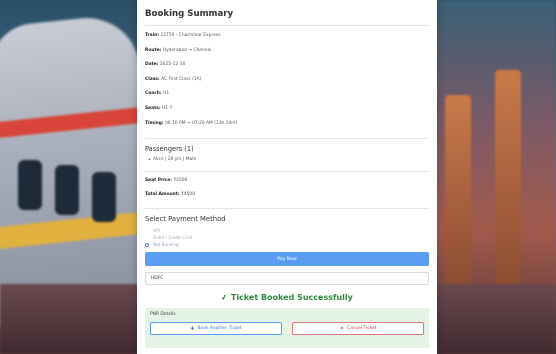 This screenshot has width=556, height=354. Describe the element at coordinates (287, 244) in the screenshot. I see `payment-option-netbanking: Net Banking` at that location.